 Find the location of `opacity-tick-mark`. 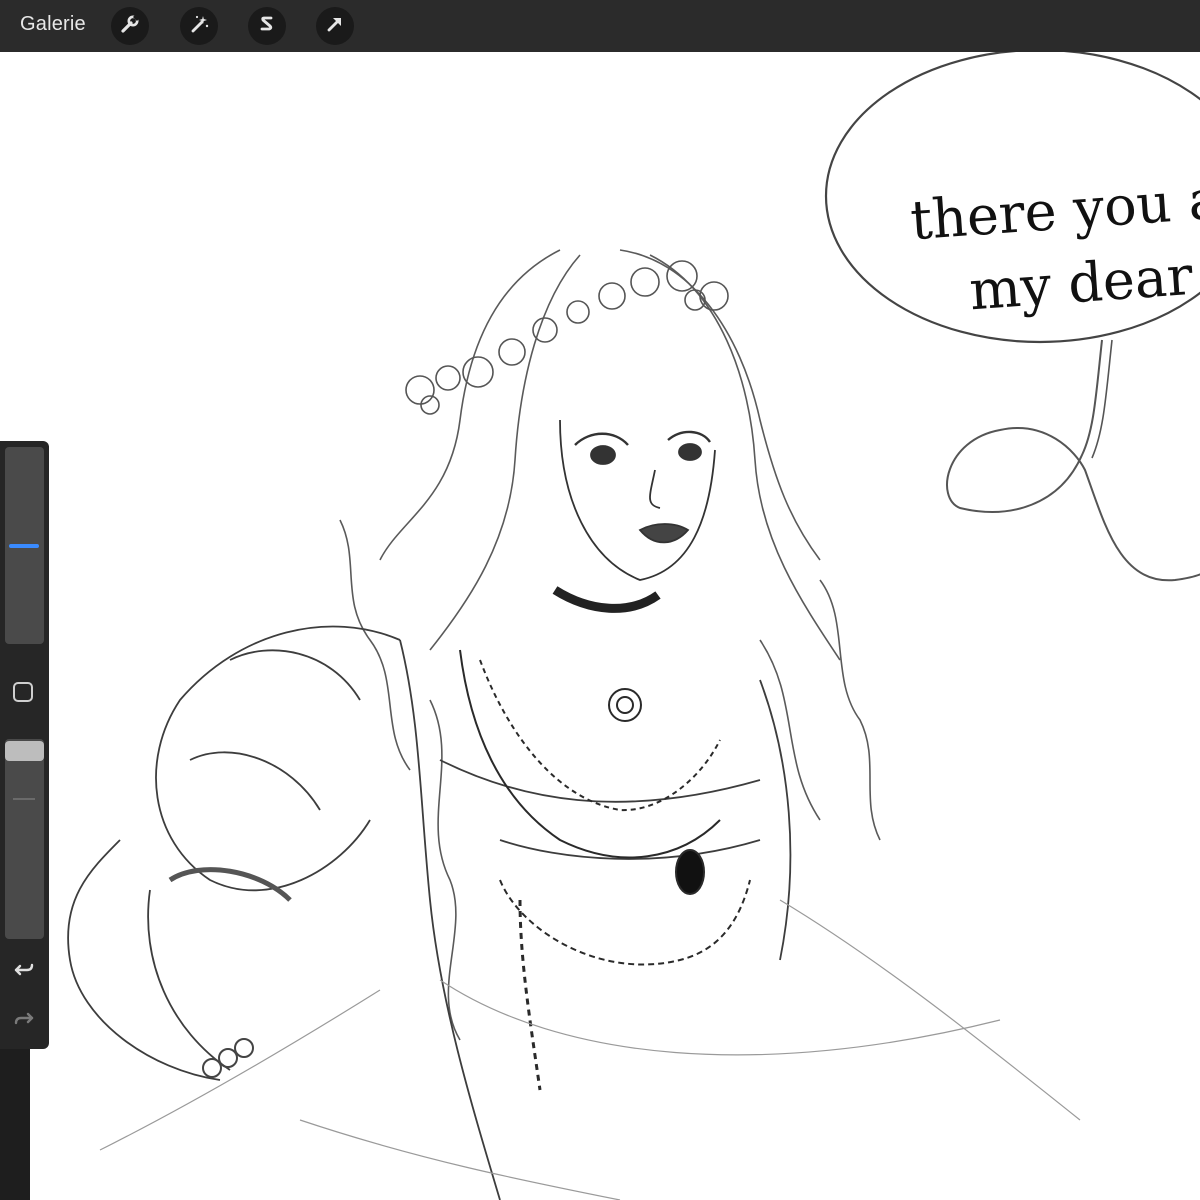

opacity-tick-mark is located at coordinates (24, 799).